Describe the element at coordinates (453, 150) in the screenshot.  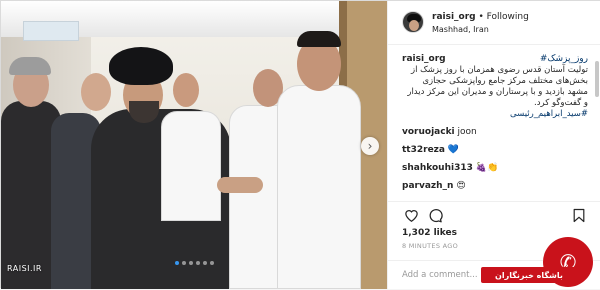
I see `comment-text: 💙` at that location.